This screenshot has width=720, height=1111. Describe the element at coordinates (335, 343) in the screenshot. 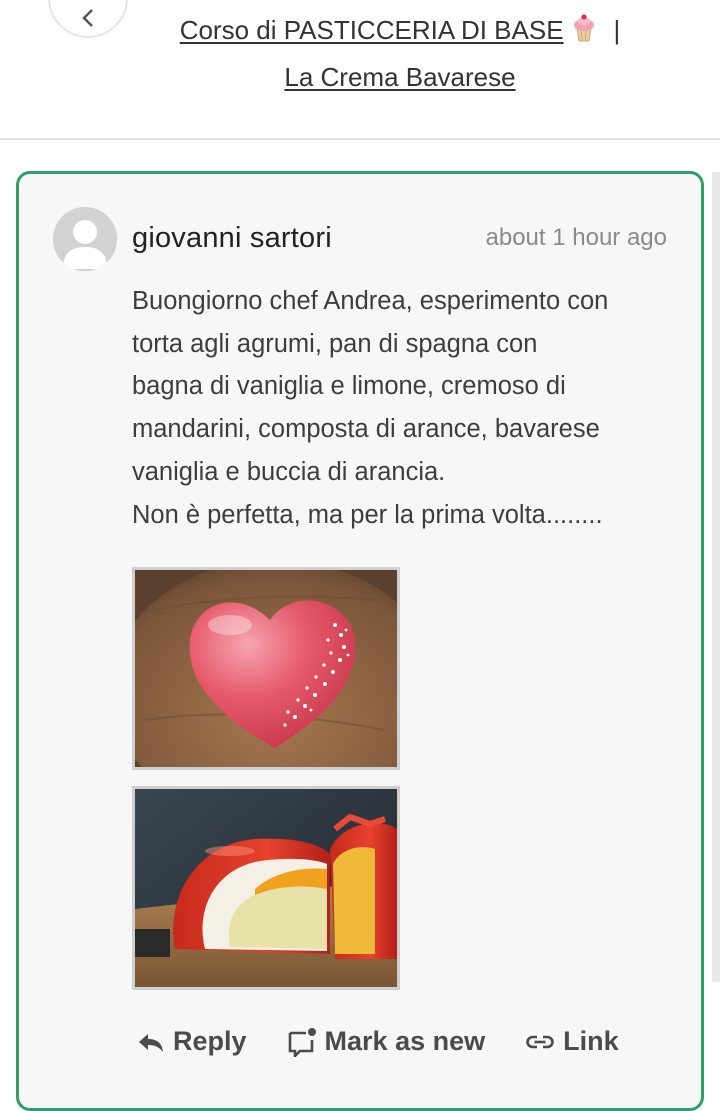

I see `comment-body-line: torta agli agrumi, pan di spagna con` at that location.